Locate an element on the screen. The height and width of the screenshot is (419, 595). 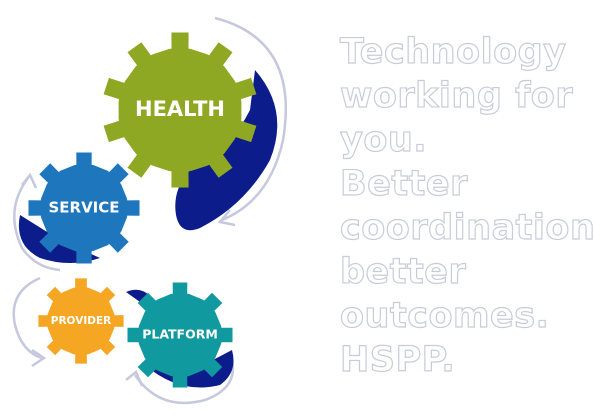
provider-arrowhead is located at coordinates (39, 358).